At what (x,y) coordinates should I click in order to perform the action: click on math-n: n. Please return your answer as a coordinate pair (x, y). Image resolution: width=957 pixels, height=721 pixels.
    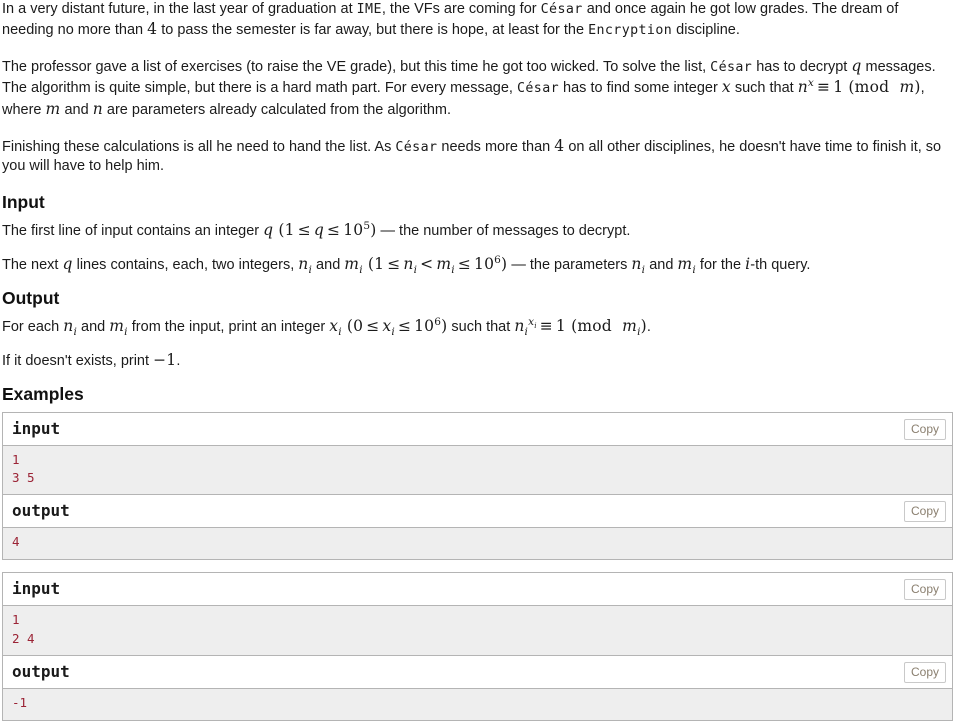
    Looking at the image, I should click on (97, 108).